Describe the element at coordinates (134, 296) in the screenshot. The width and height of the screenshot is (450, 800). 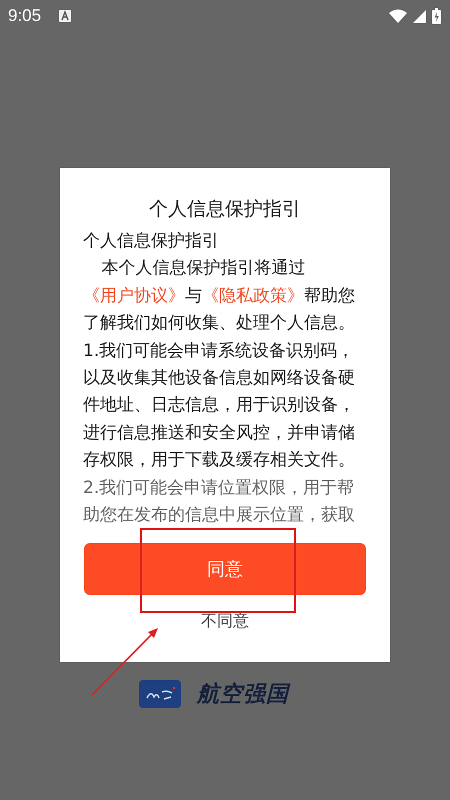
I see `policy-link: 《用户协议》` at that location.